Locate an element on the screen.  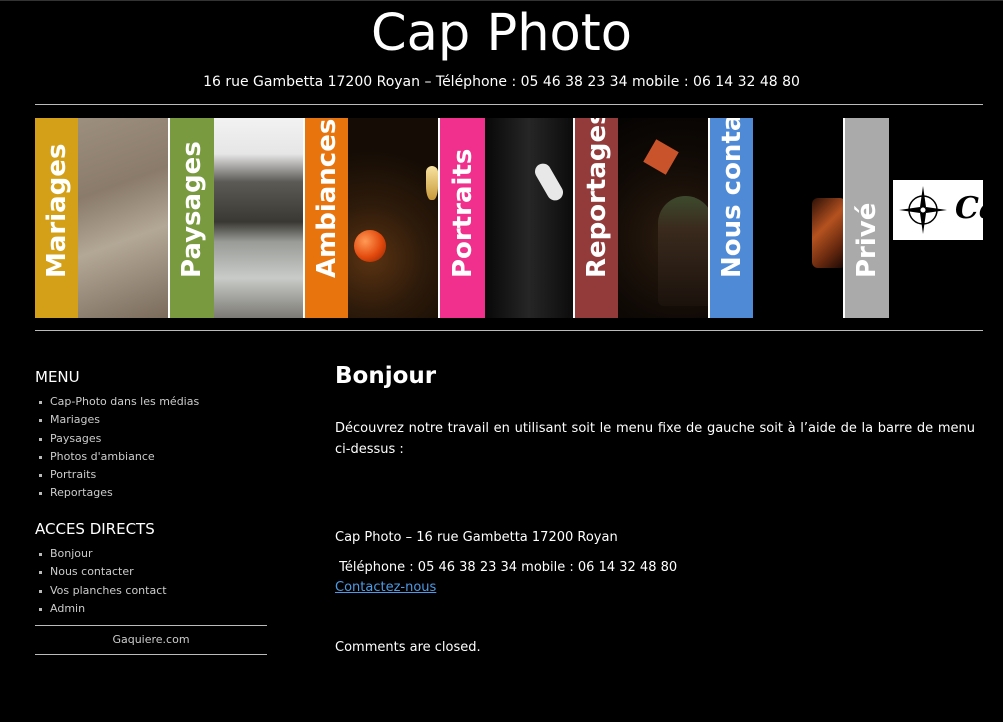
compass-rose-icon is located at coordinates (923, 210).